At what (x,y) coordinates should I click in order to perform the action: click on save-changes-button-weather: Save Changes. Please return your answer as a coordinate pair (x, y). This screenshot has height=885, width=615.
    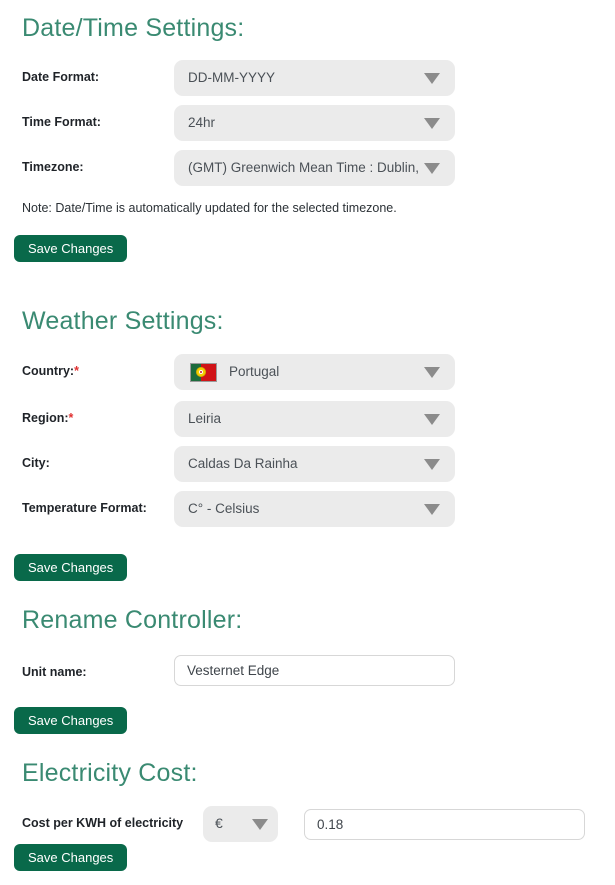
    Looking at the image, I should click on (71, 567).